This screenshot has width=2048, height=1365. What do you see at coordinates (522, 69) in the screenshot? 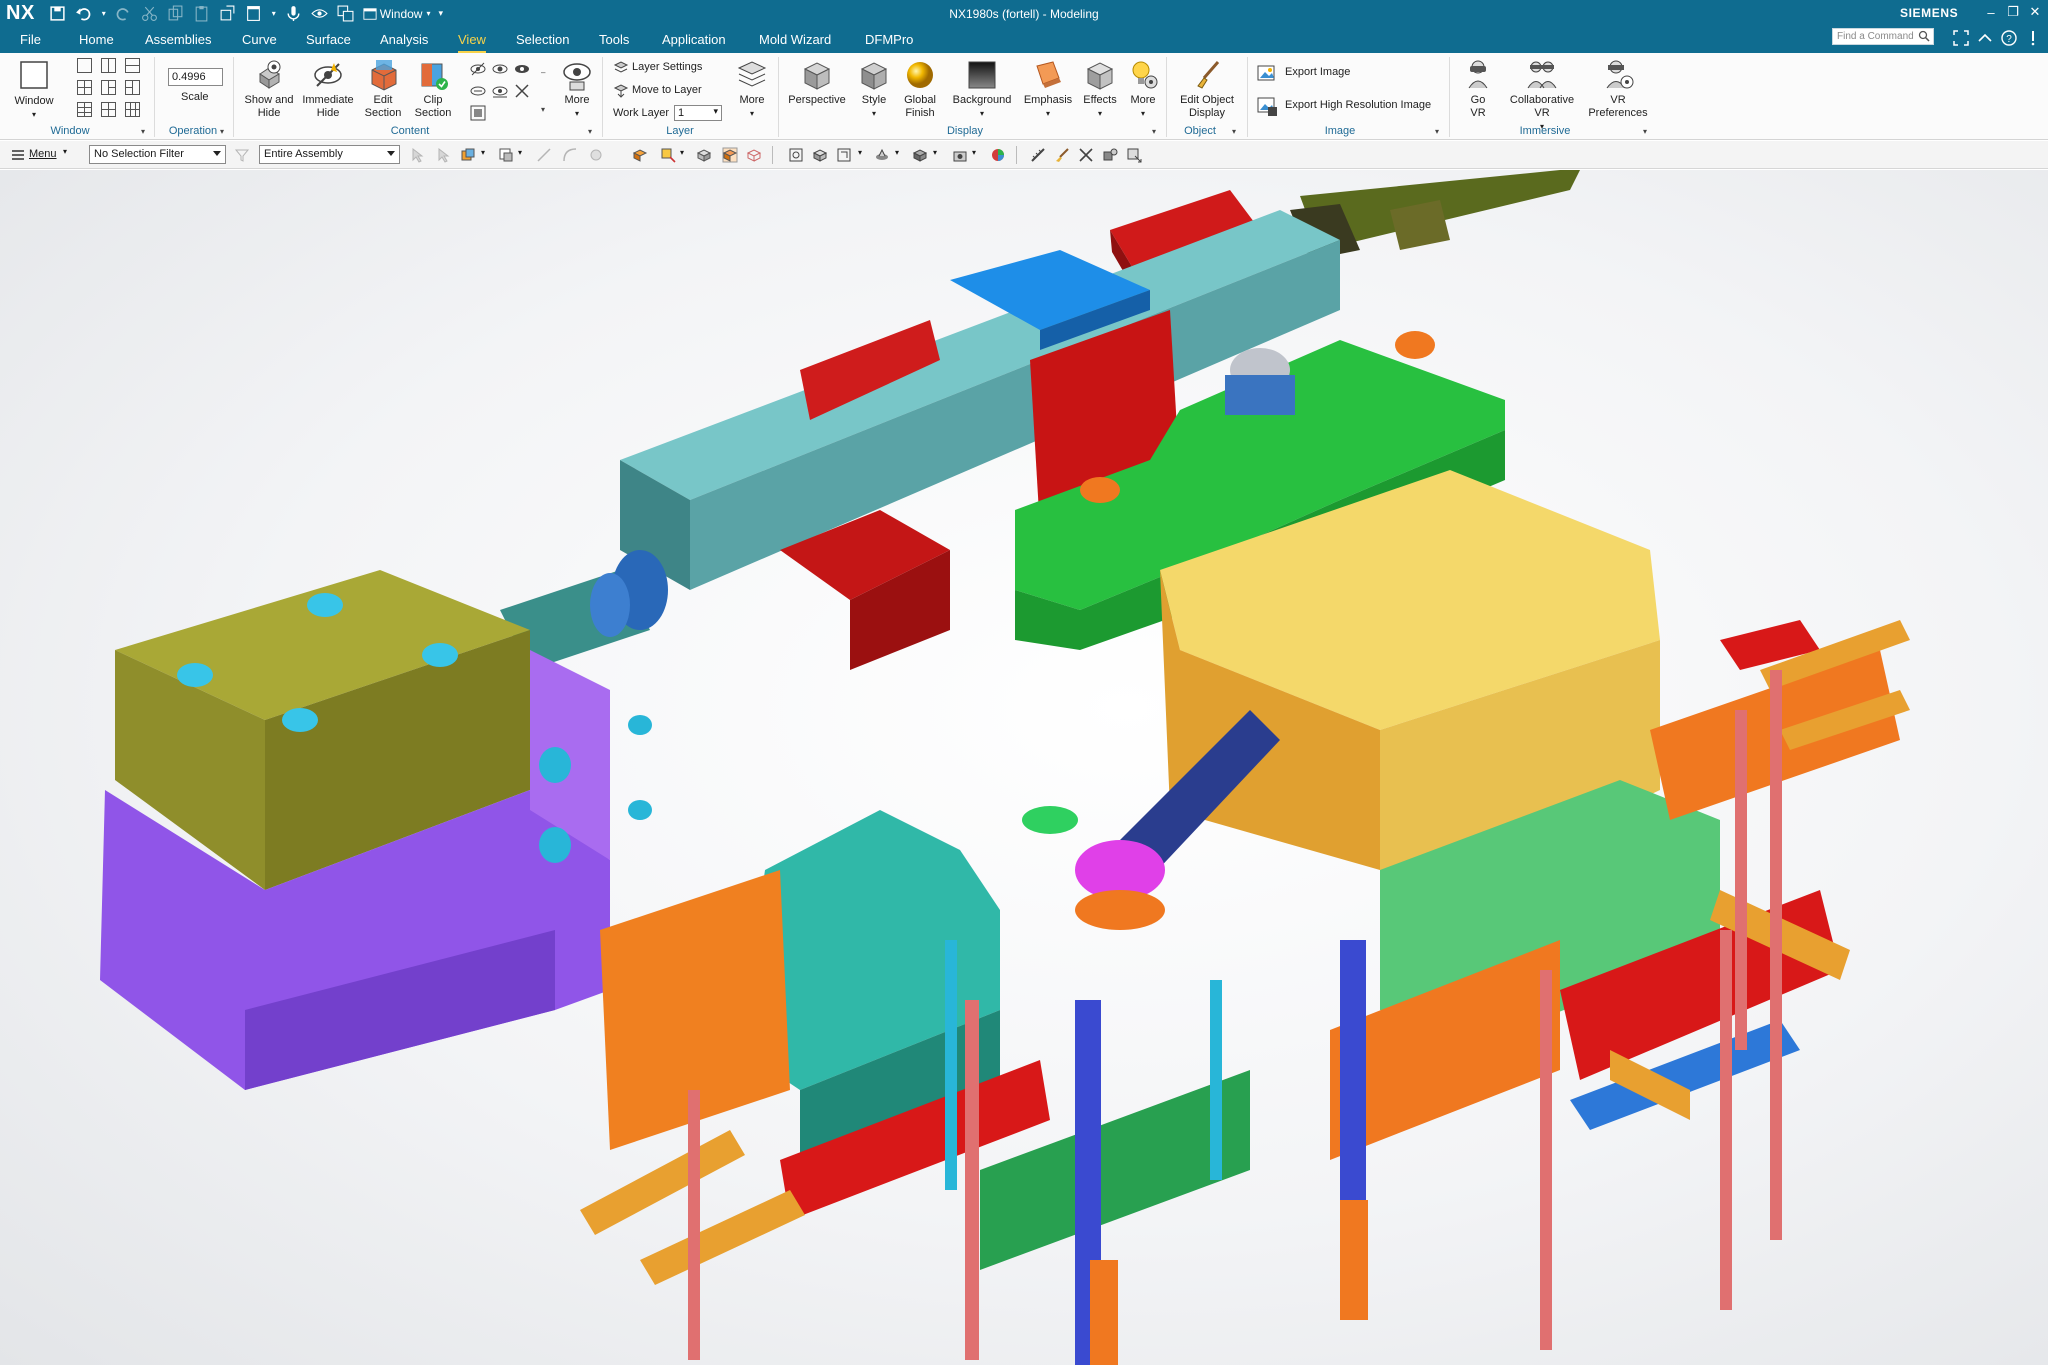
I see `show-only-icon` at bounding box center [522, 69].